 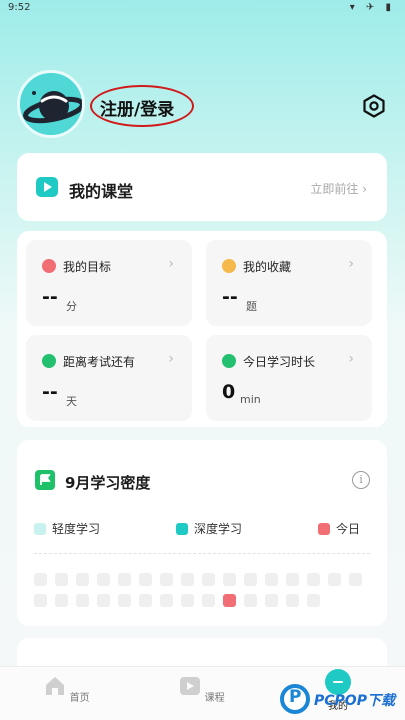 What do you see at coordinates (190, 686) in the screenshot?
I see `course-play-icon` at bounding box center [190, 686].